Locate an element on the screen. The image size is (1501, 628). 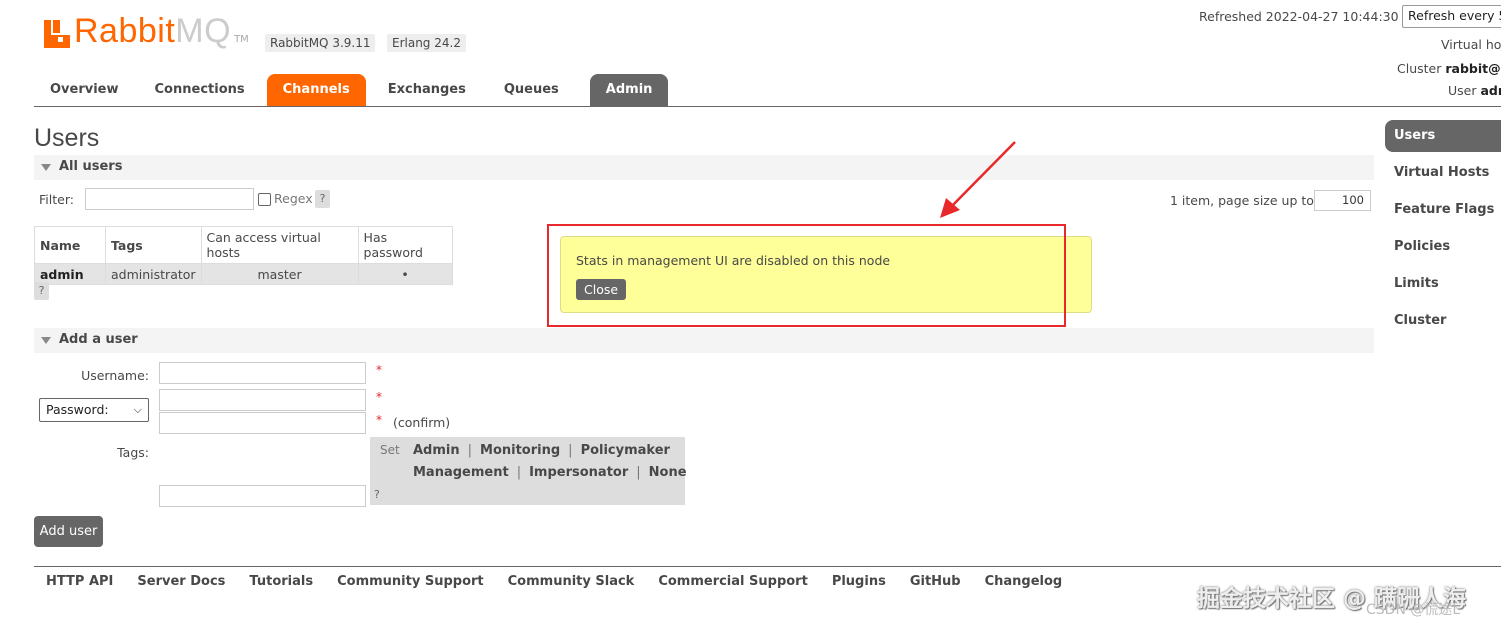
tag-admin-link: Admin is located at coordinates (436, 450).